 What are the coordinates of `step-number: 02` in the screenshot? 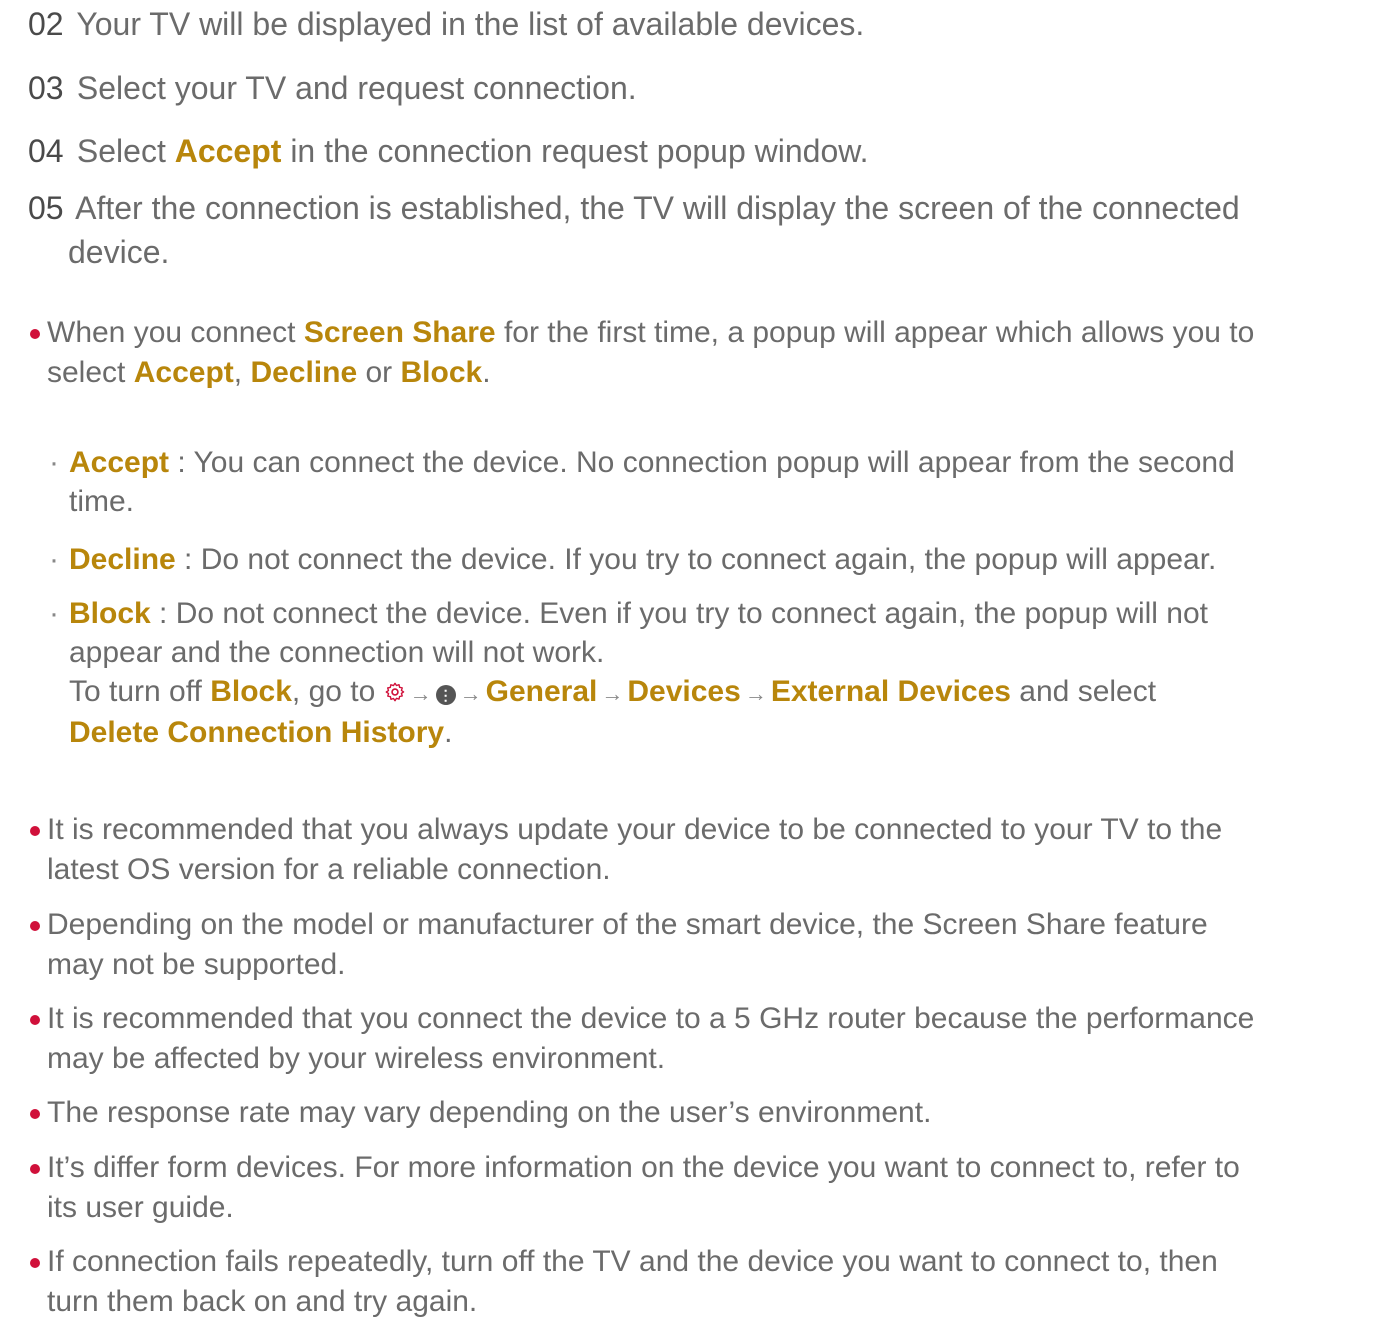 It's located at (46, 24).